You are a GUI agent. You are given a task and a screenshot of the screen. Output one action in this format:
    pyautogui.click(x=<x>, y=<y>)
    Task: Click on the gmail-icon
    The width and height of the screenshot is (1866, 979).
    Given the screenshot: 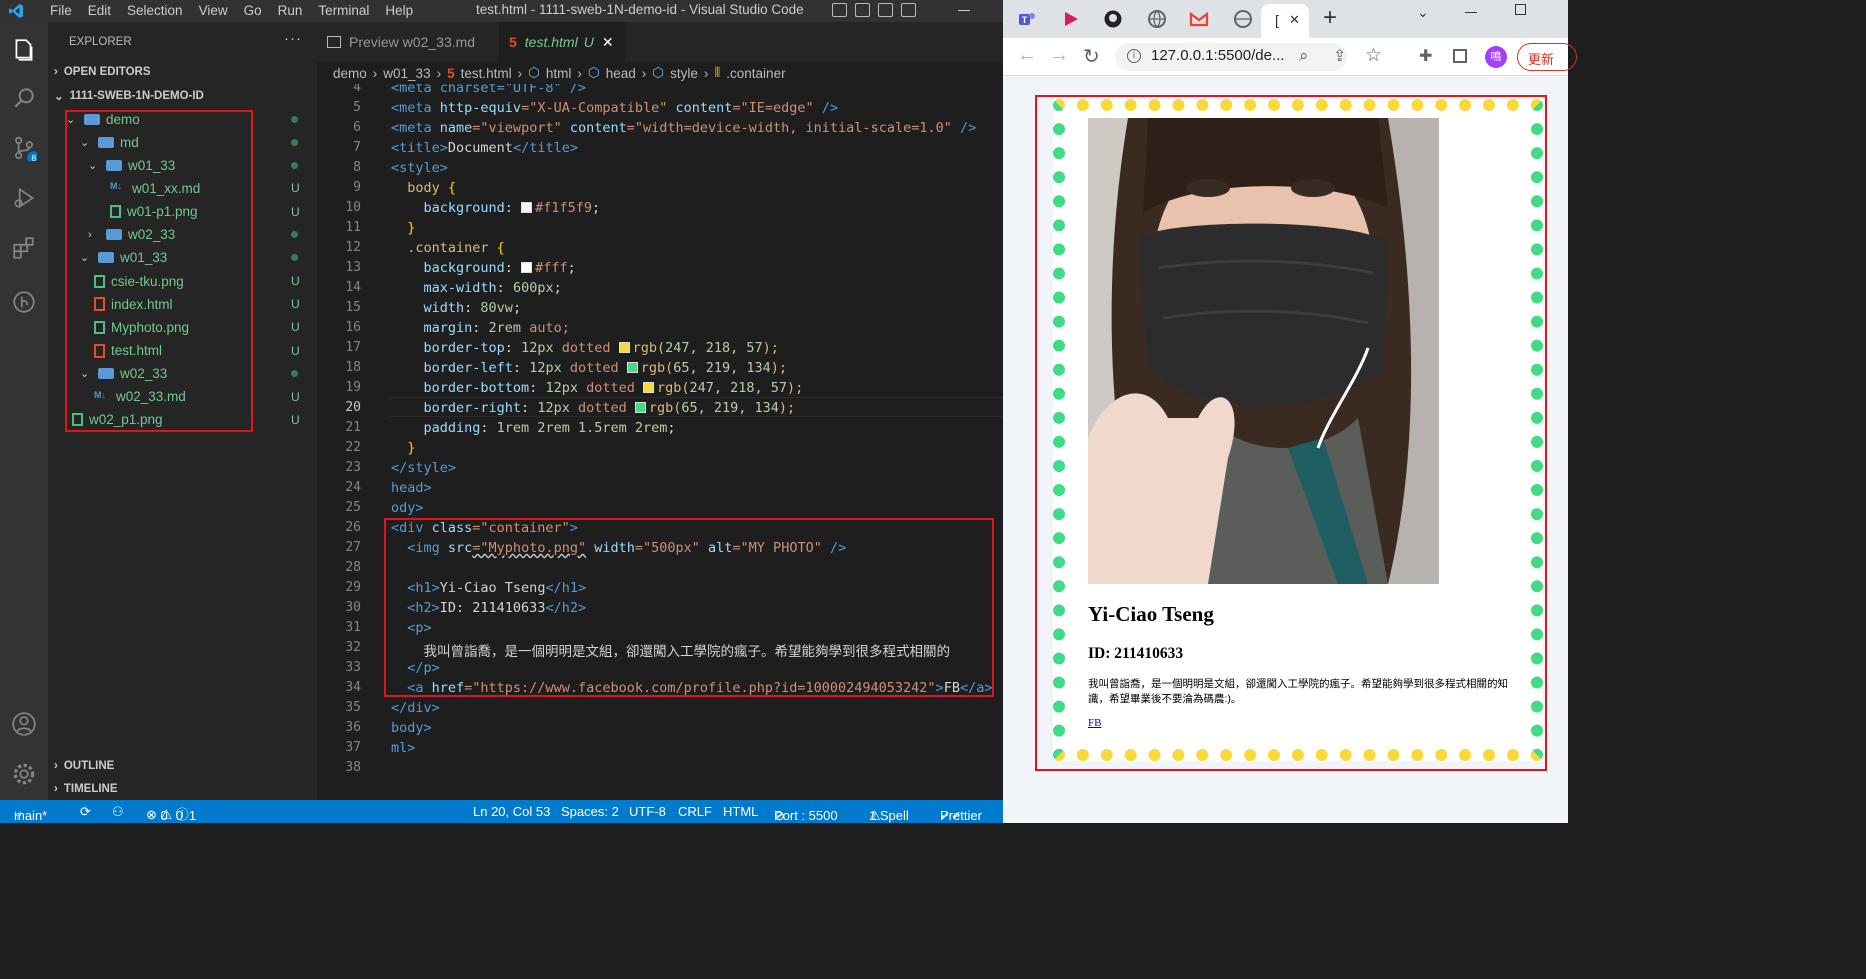 What is the action you would take?
    pyautogui.click(x=1199, y=19)
    